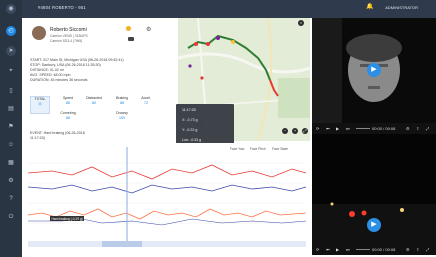 This screenshot has height=257, width=436. I want to click on zoom-out-icon: −, so click(285, 131).